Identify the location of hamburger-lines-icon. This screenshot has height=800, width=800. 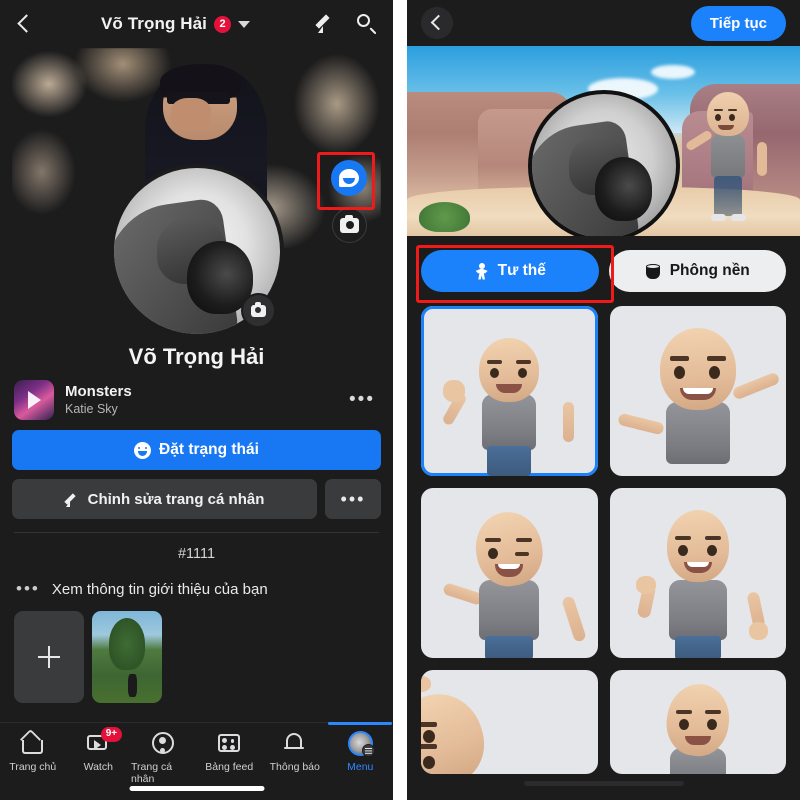
(368, 750).